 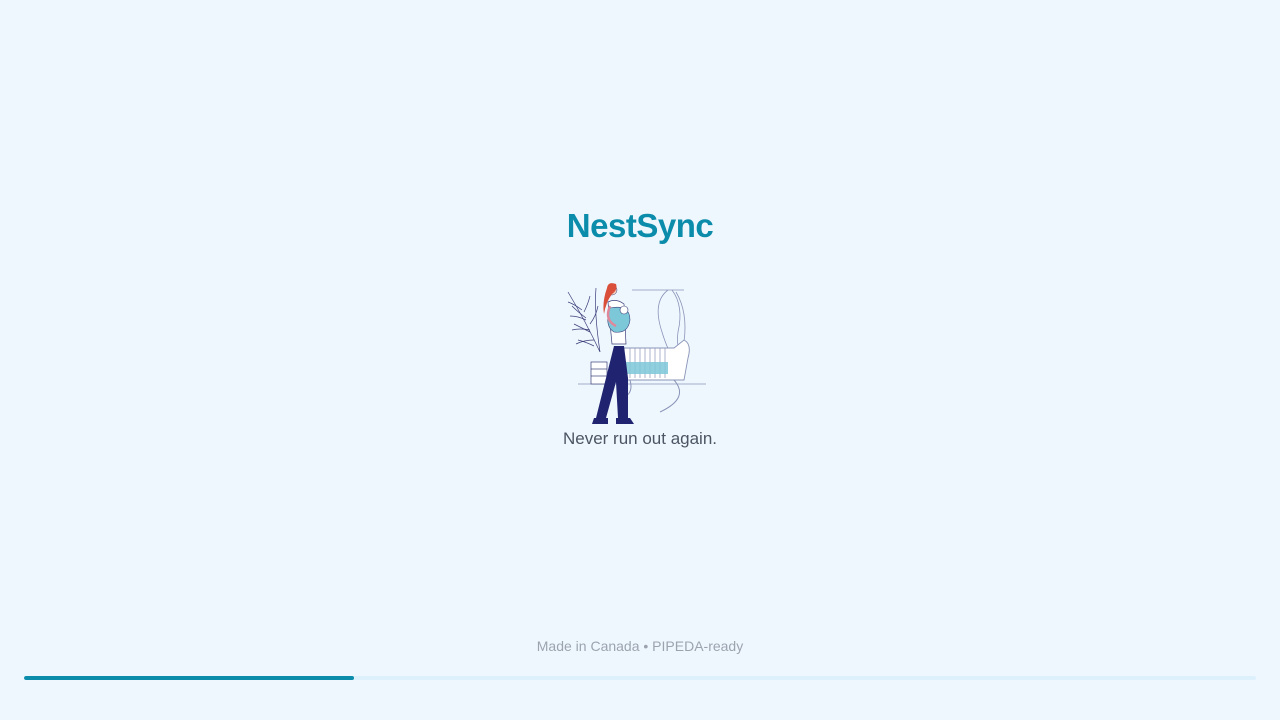 What do you see at coordinates (640, 646) in the screenshot?
I see `compliance-footer-note: Made in Canada • PIPEDA-ready` at bounding box center [640, 646].